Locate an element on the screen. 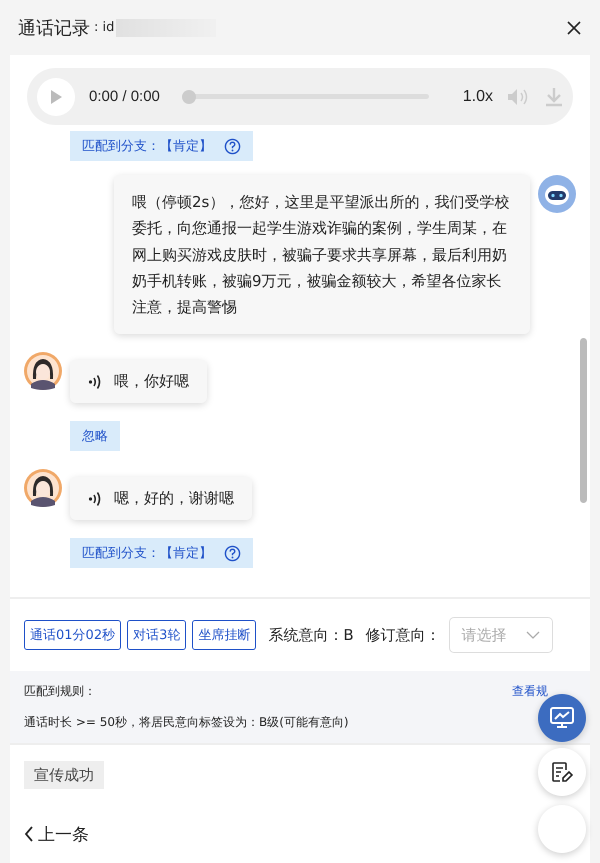  window-title: 通话记录 is located at coordinates (54, 28).